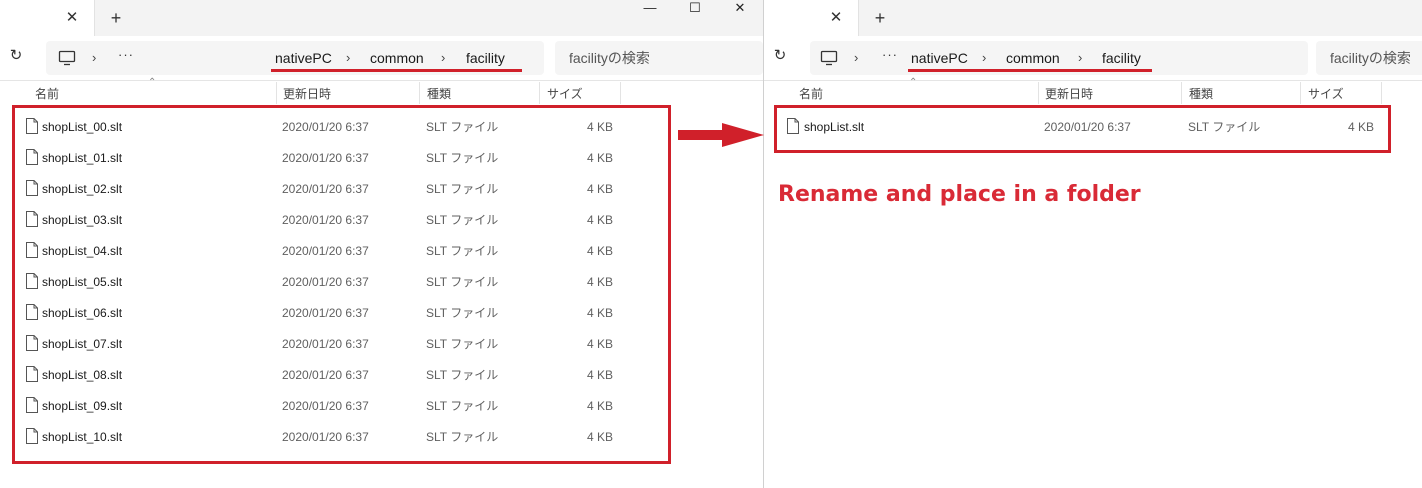  I want to click on file-highlight-box, so click(1082, 129).